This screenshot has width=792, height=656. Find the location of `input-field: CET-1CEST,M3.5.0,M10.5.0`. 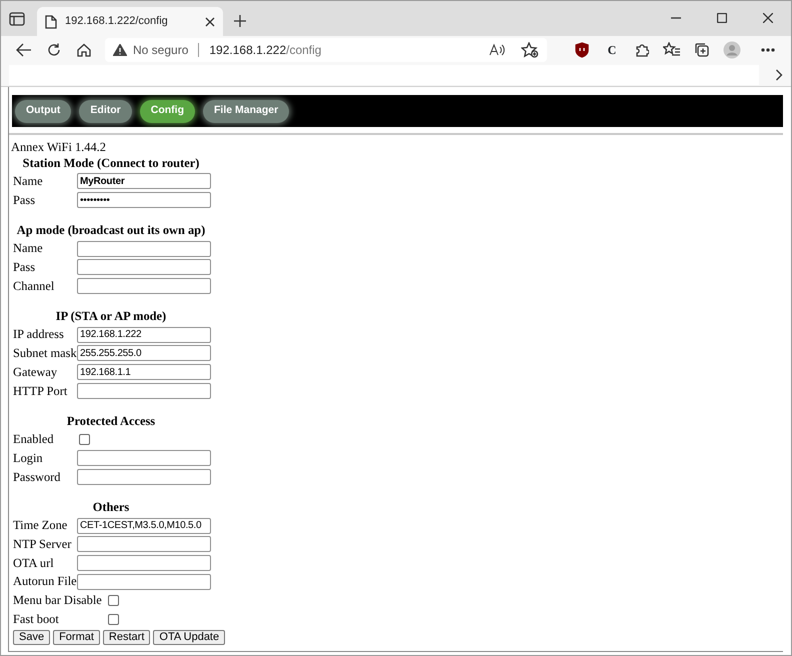

input-field: CET-1CEST,M3.5.0,M10.5.0 is located at coordinates (144, 526).